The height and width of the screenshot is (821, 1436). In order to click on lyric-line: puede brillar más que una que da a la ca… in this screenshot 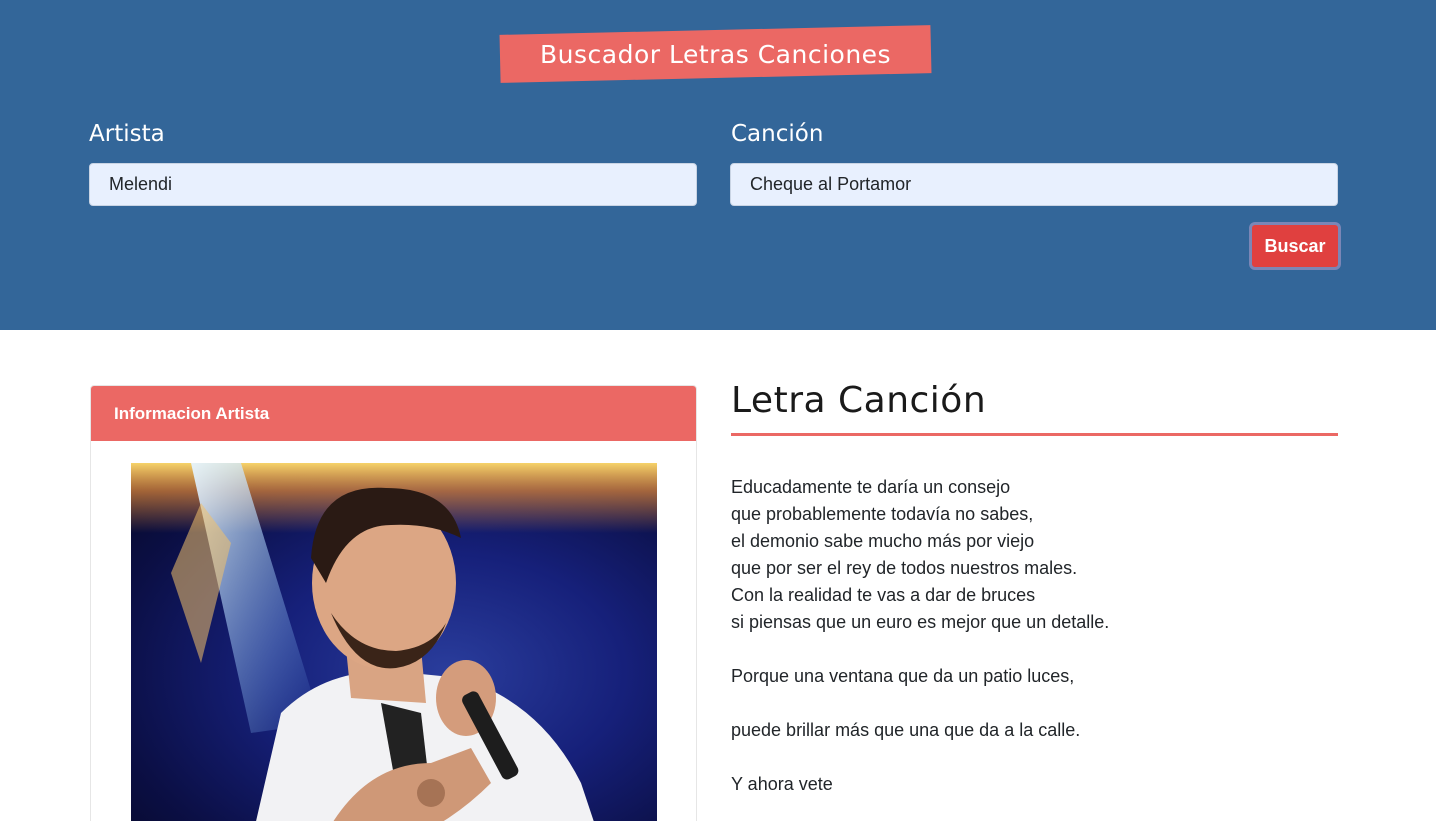, I will do `click(906, 730)`.